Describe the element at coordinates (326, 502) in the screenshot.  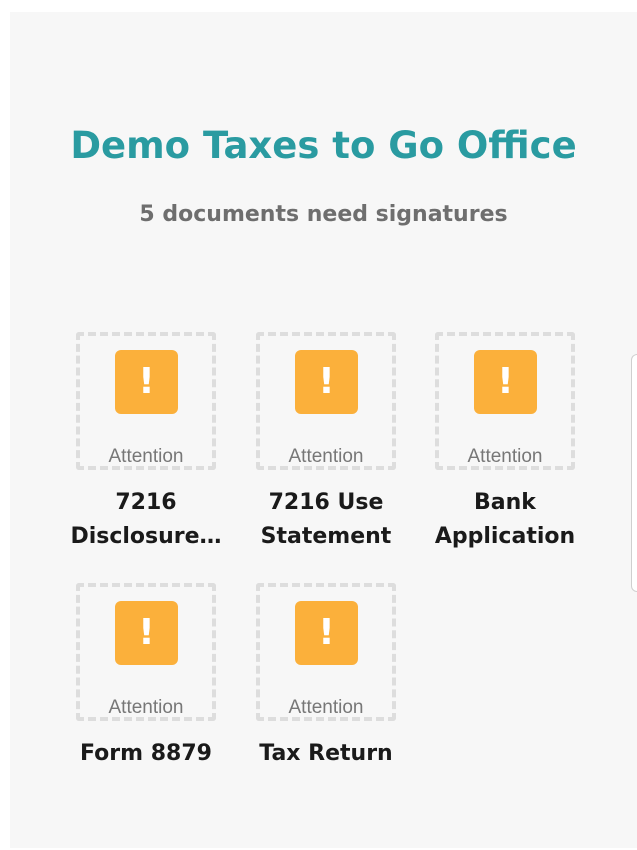
I see `document-name-line: 7216 Use` at that location.